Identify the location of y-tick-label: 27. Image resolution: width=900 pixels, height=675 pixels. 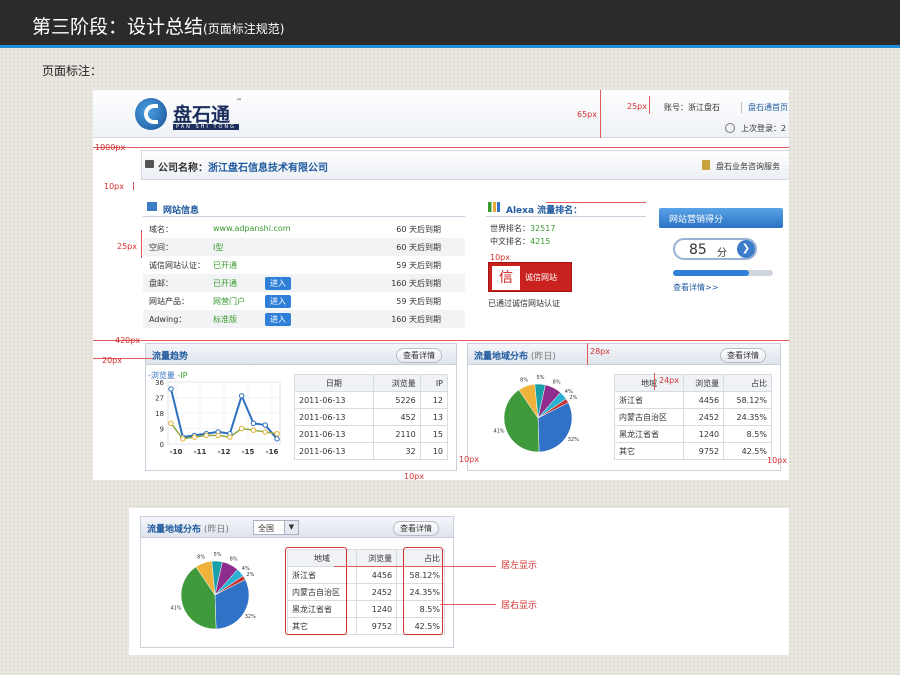
(159, 399).